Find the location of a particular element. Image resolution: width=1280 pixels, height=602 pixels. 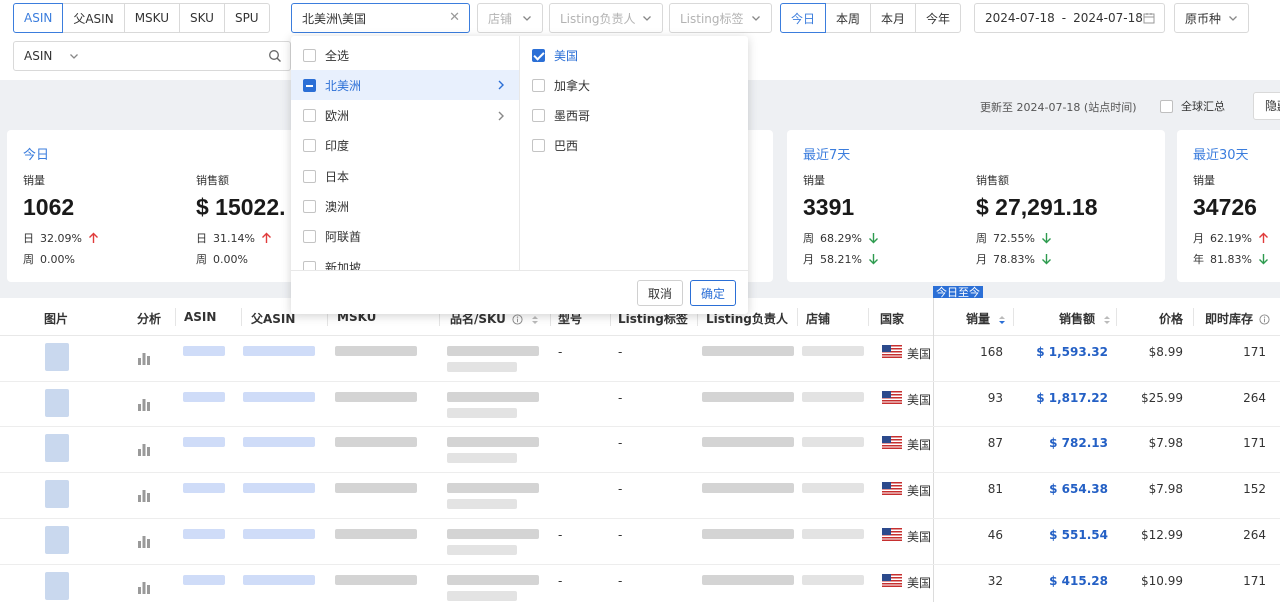

sales-value: $ 415.28 is located at coordinates (1078, 581).